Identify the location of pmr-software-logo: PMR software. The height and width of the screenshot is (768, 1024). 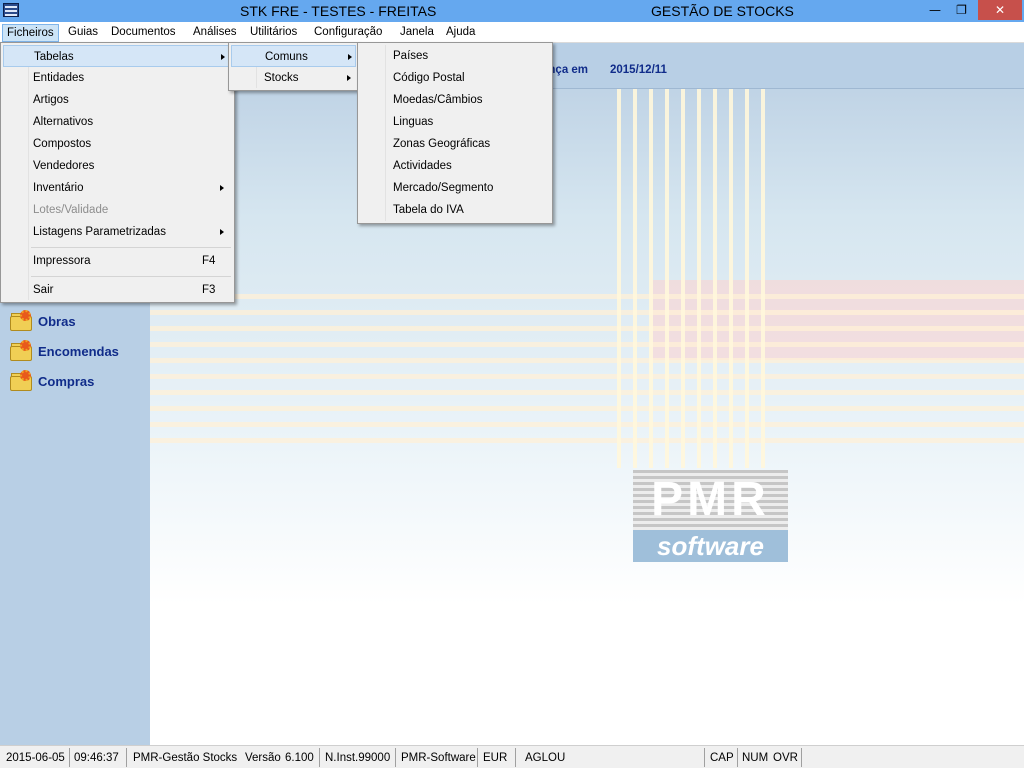
(710, 516).